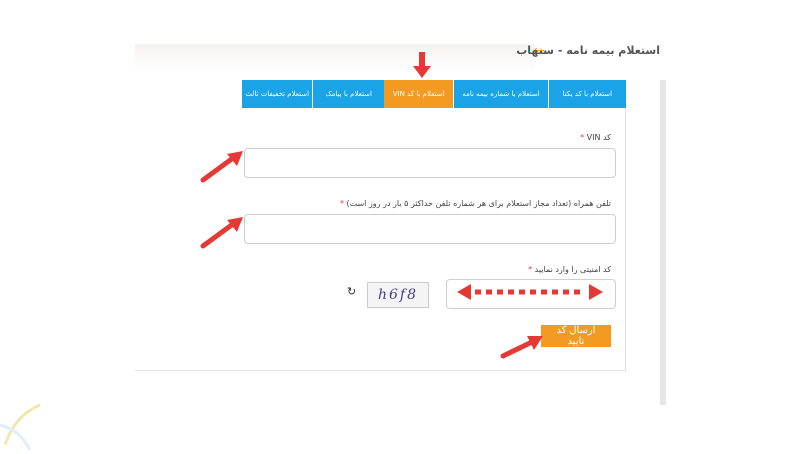  What do you see at coordinates (500, 94) in the screenshot?
I see `tab-policy-number: استعلام با شماره بیمه نامه` at bounding box center [500, 94].